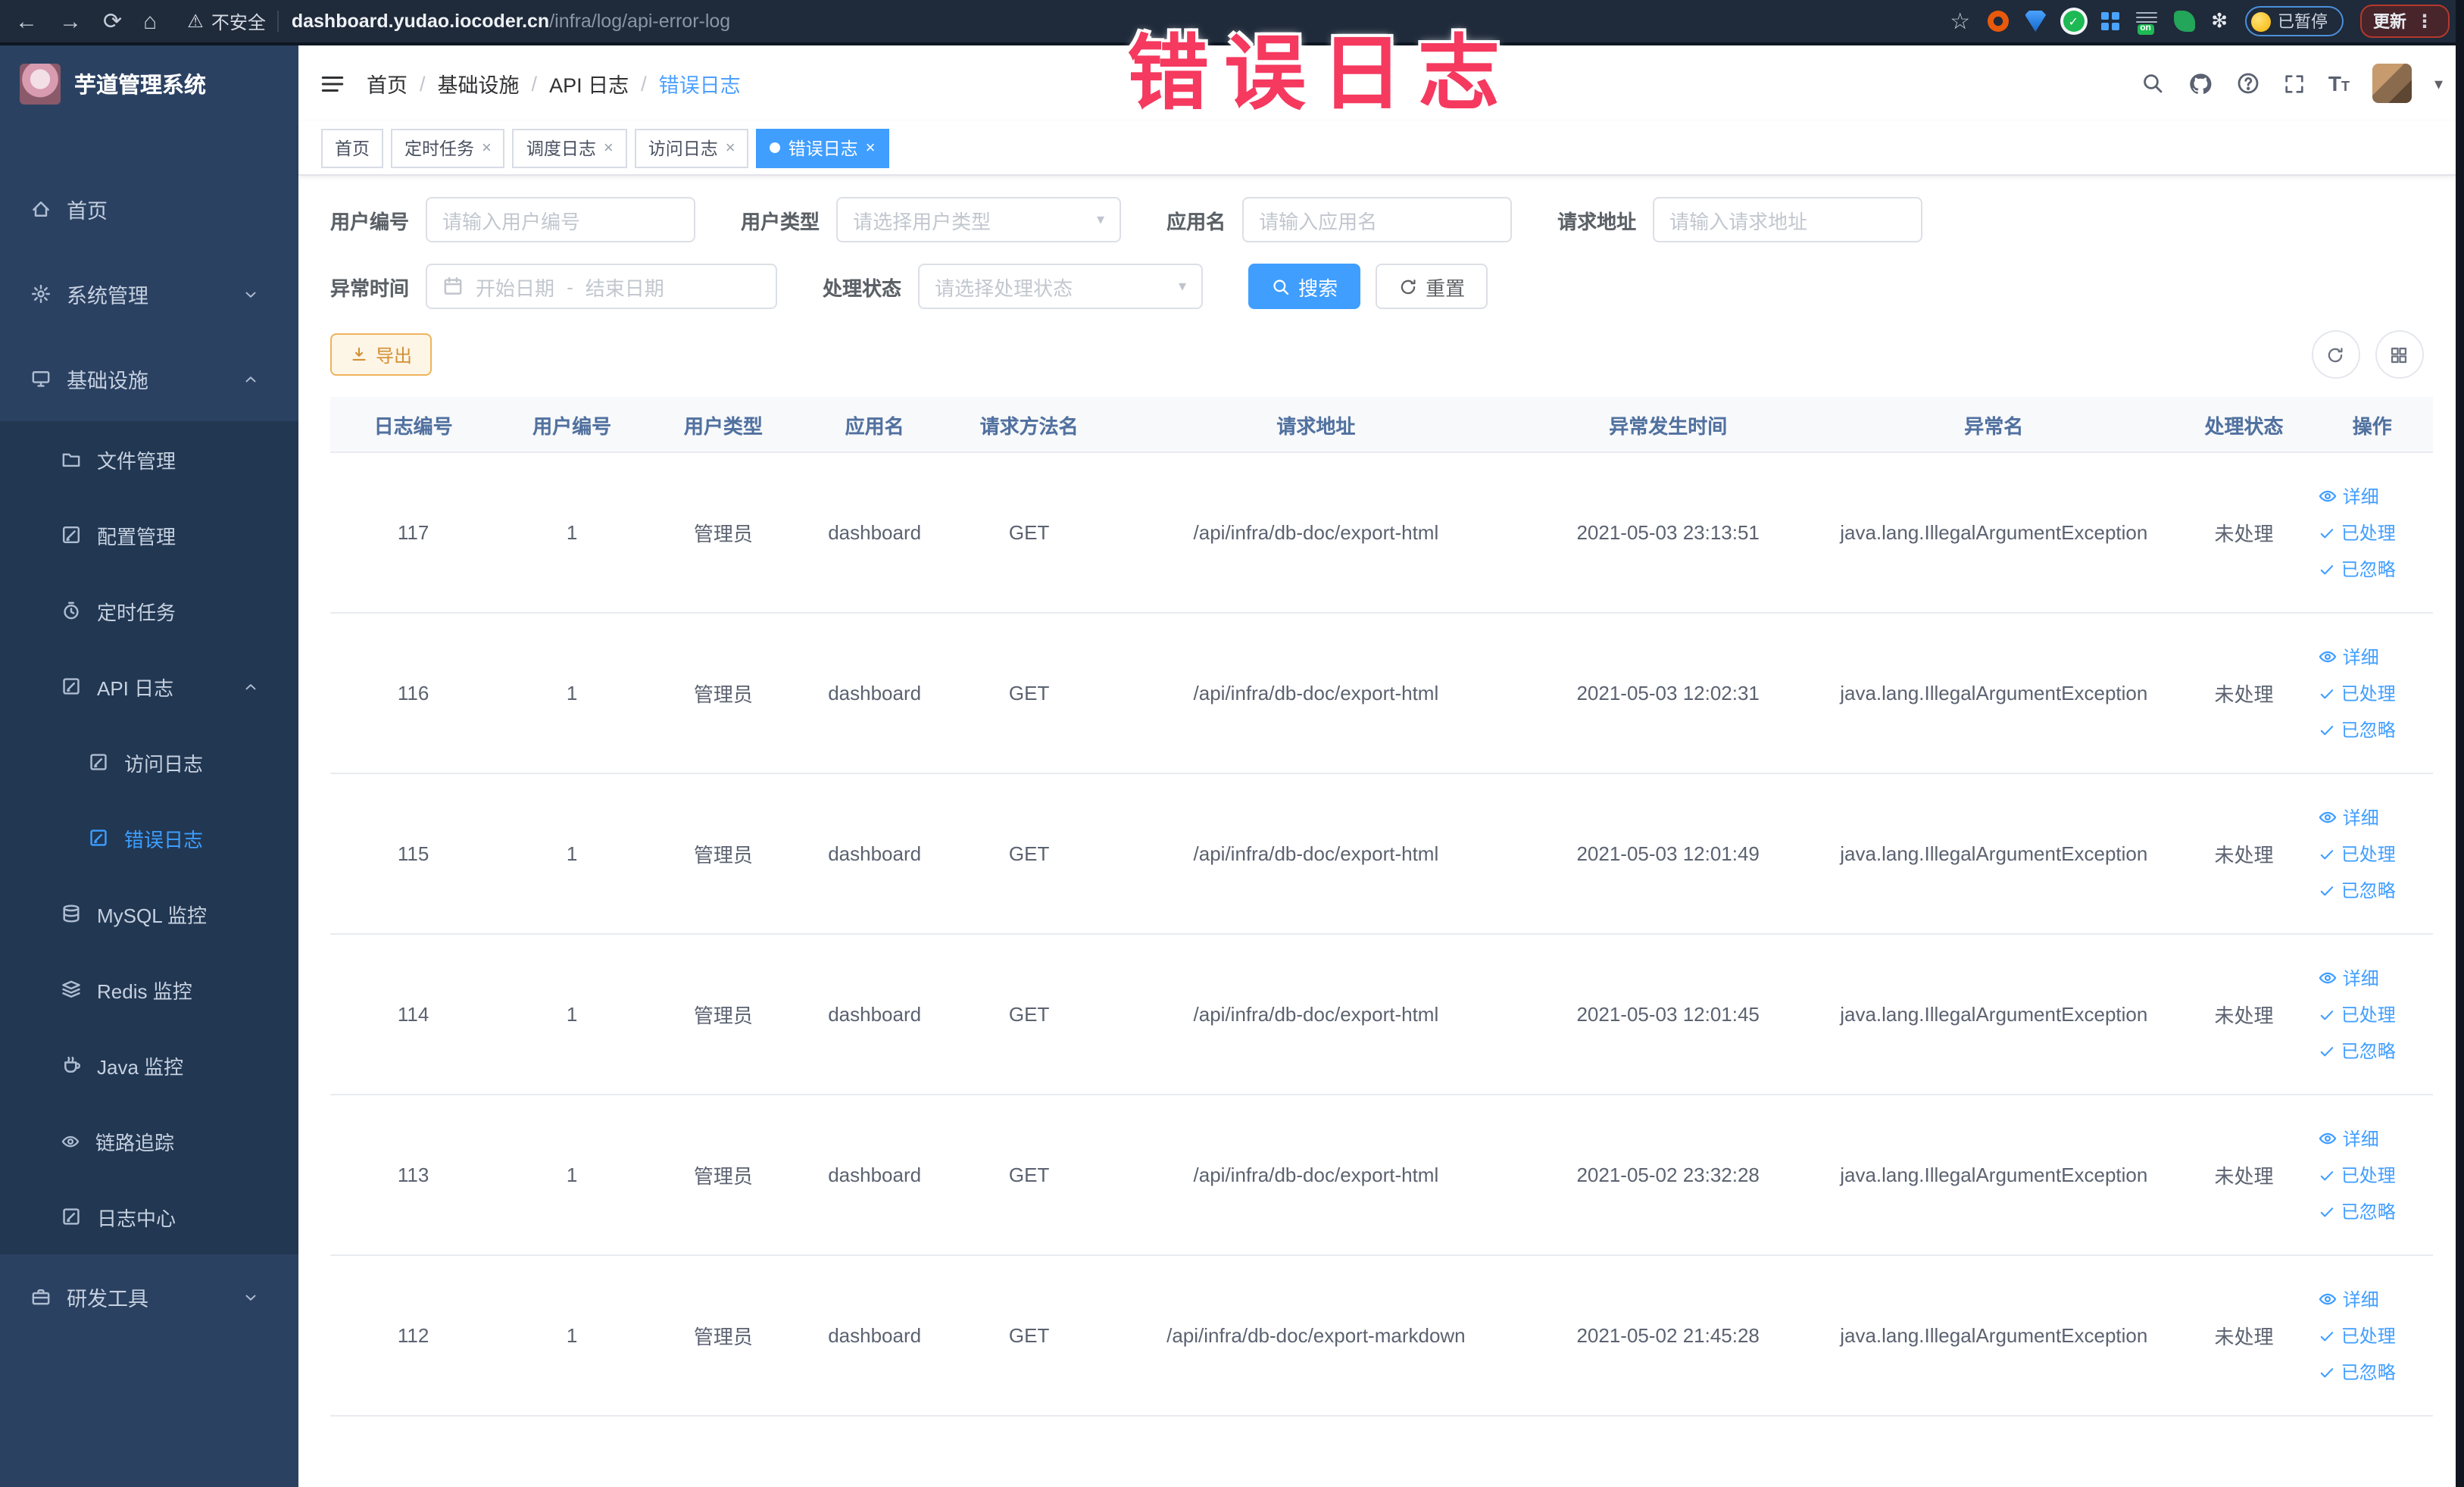  What do you see at coordinates (149, 686) in the screenshot?
I see `sidebar-item: API 日志` at bounding box center [149, 686].